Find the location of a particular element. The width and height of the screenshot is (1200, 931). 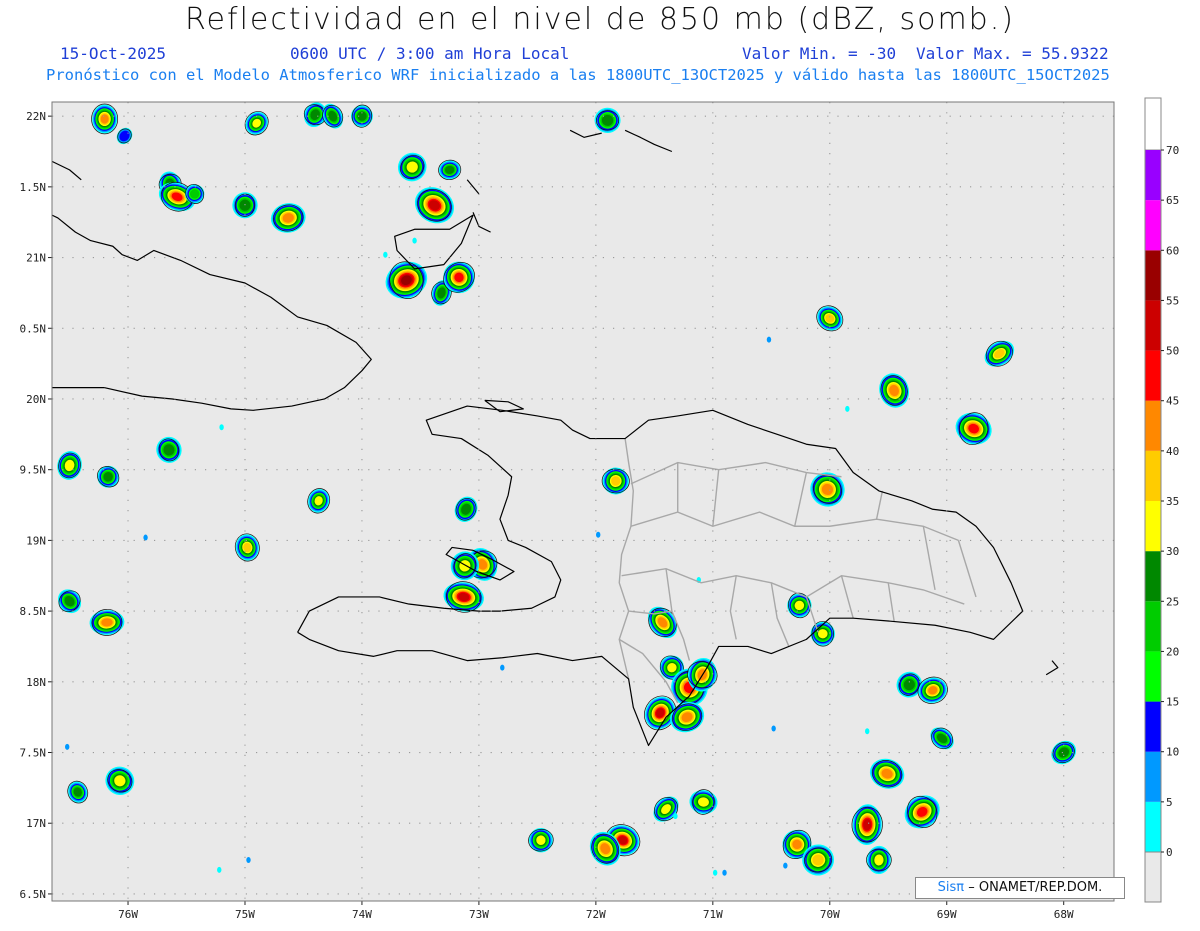

lat-label: 7.5N is located at coordinates (33, 753).